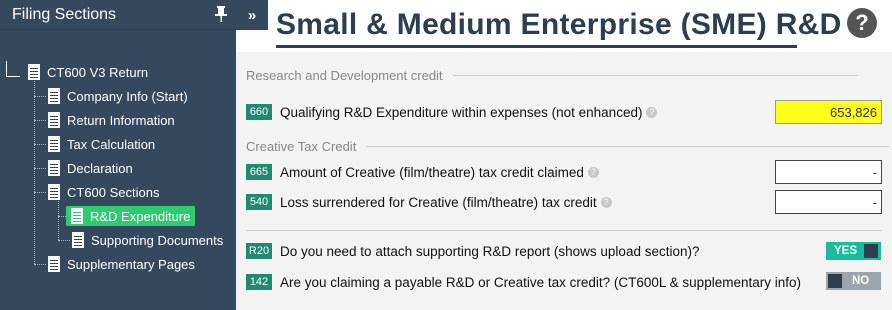 The width and height of the screenshot is (892, 310). I want to click on help-icon: ?, so click(862, 23).